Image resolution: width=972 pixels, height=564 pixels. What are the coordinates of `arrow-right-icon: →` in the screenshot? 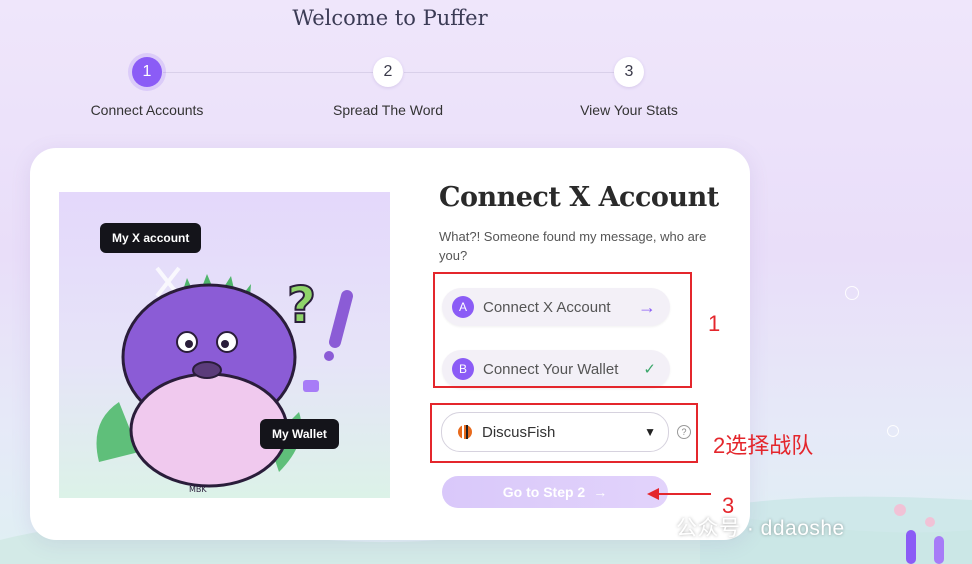 It's located at (600, 492).